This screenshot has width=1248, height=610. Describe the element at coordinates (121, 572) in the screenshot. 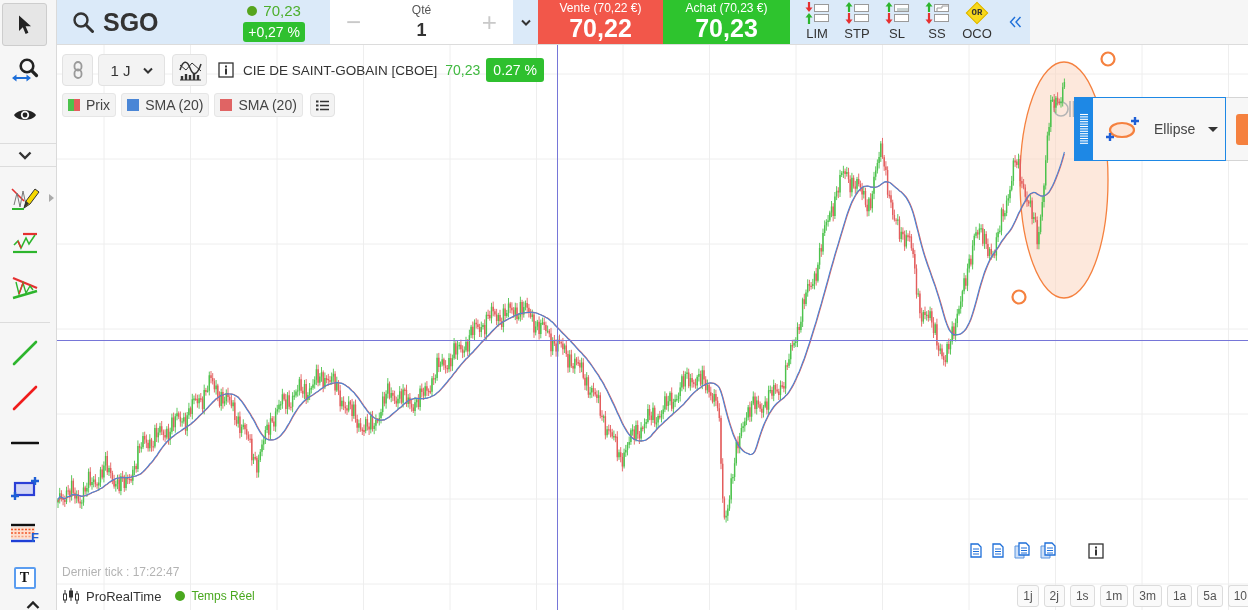

I see `last-tick-time: Dernier tick : 17:22:47` at that location.